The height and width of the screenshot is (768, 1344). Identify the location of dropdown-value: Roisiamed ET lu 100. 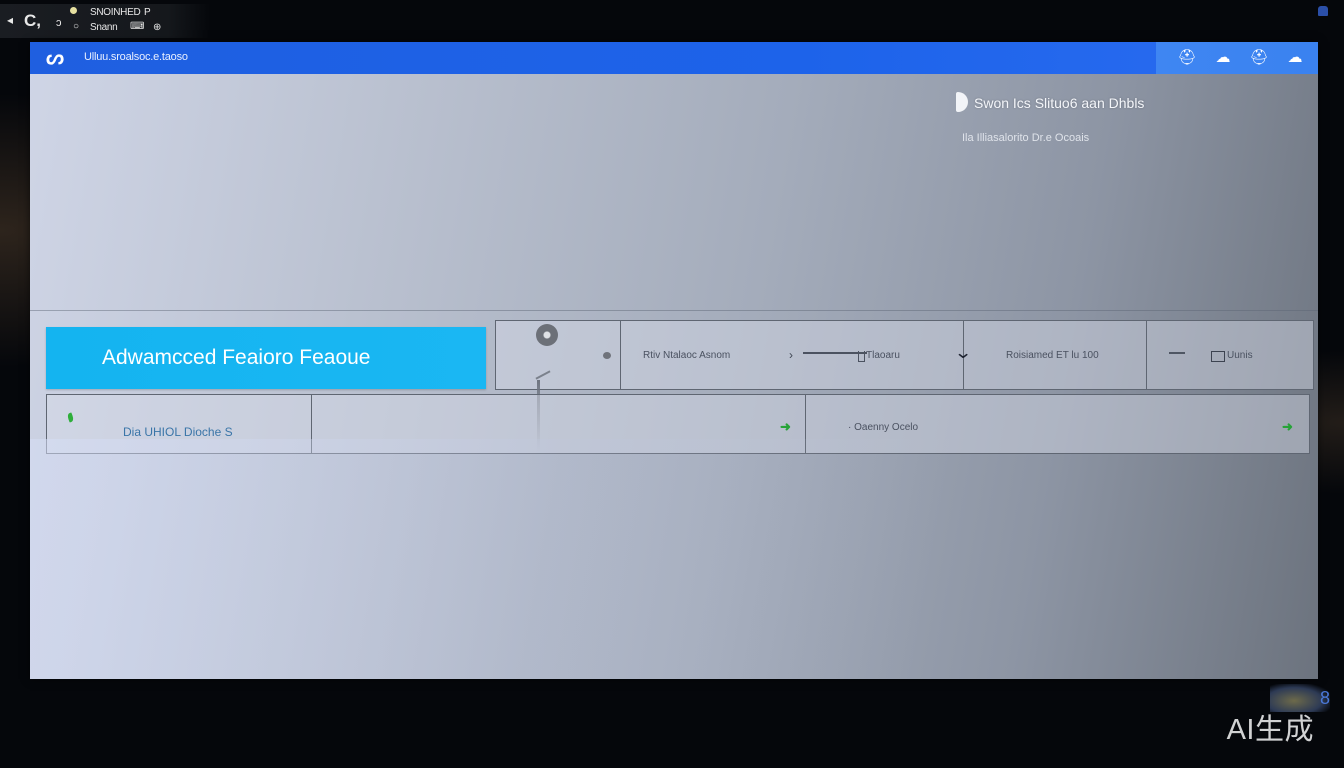
(1052, 355).